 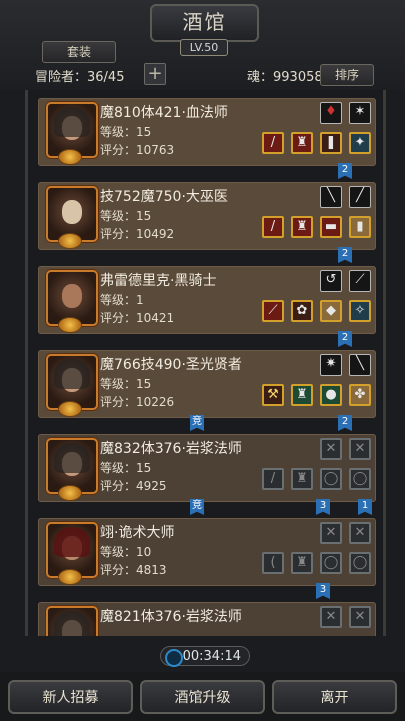 What do you see at coordinates (70, 697) in the screenshot?
I see `recruit-button: 新人招募` at bounding box center [70, 697].